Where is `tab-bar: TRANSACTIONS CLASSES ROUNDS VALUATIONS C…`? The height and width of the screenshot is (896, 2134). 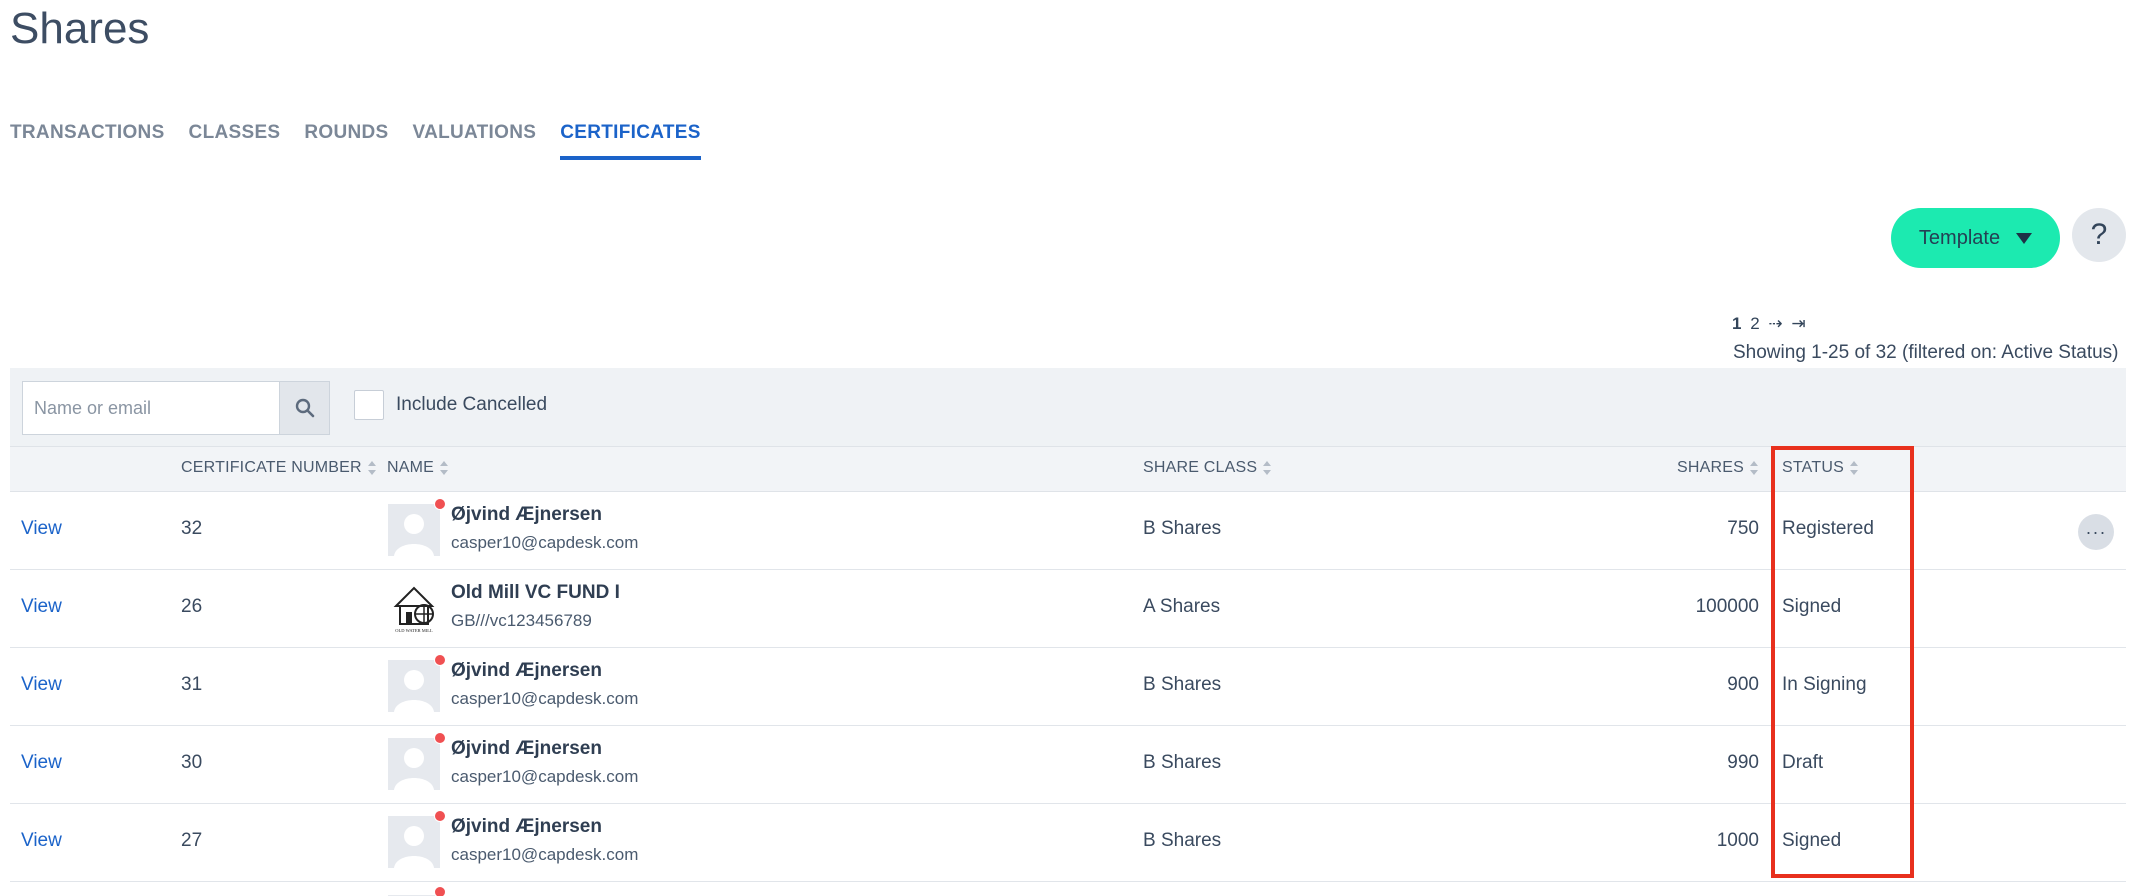 tab-bar: TRANSACTIONS CLASSES ROUNDS VALUATIONS C… is located at coordinates (367, 140).